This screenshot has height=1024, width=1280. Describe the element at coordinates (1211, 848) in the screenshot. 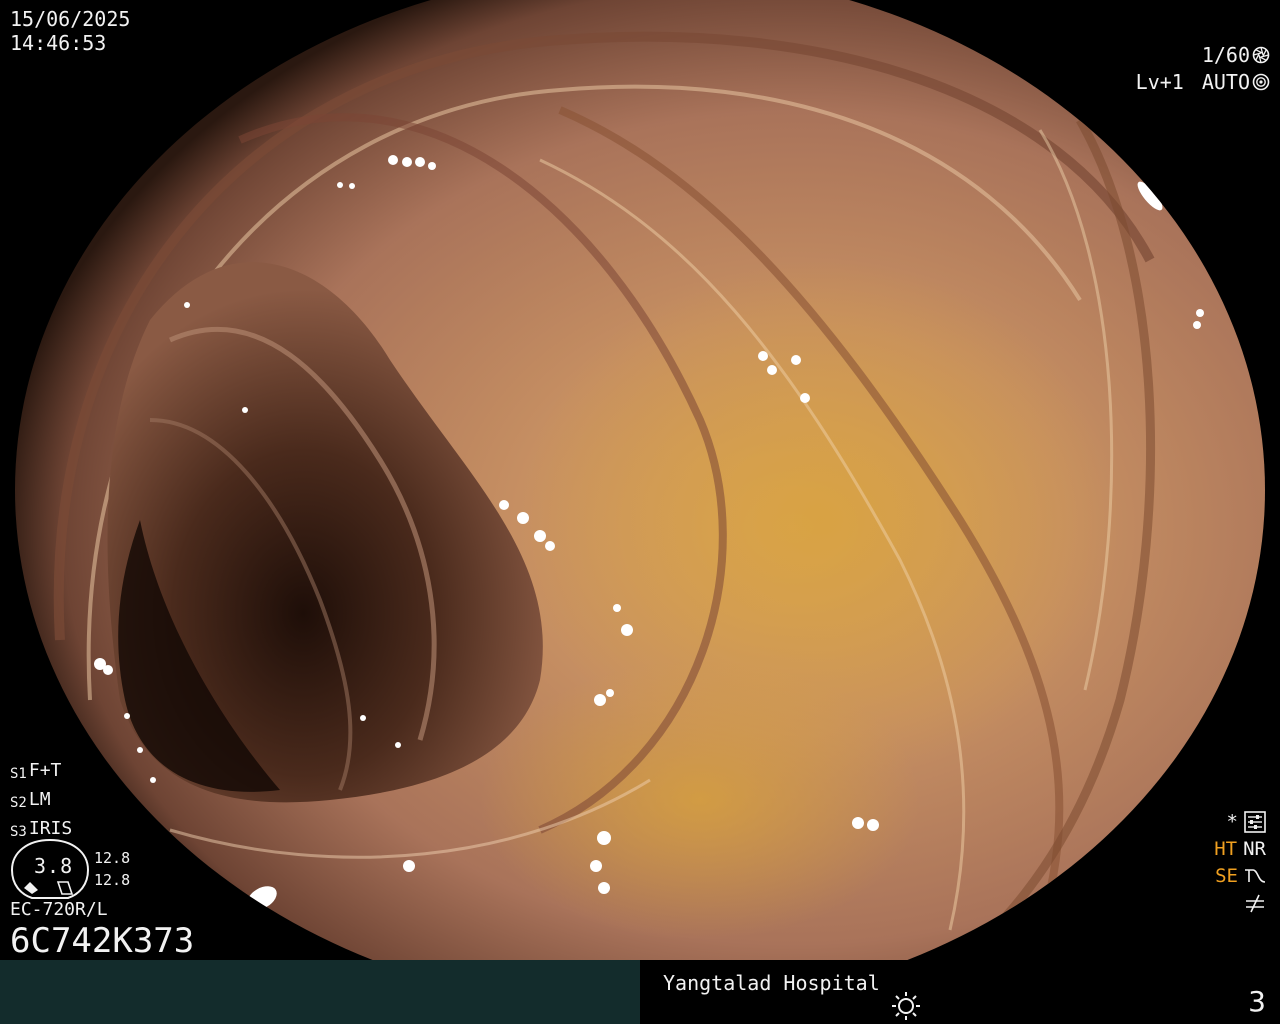

I see `ht-nr-row: HT NR` at that location.